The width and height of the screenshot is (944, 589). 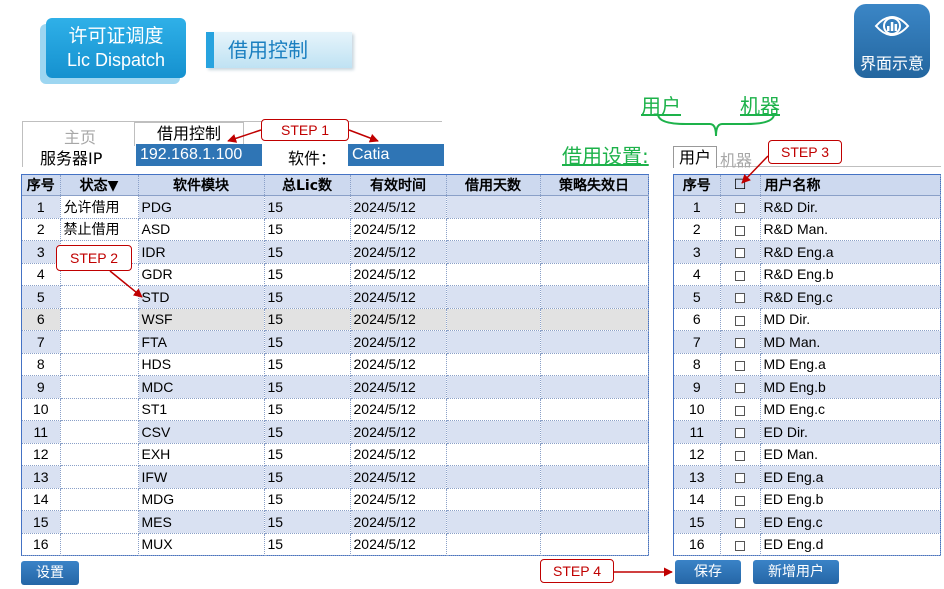 I want to click on table-row: 10 MD Eng.c, so click(x=807, y=409).